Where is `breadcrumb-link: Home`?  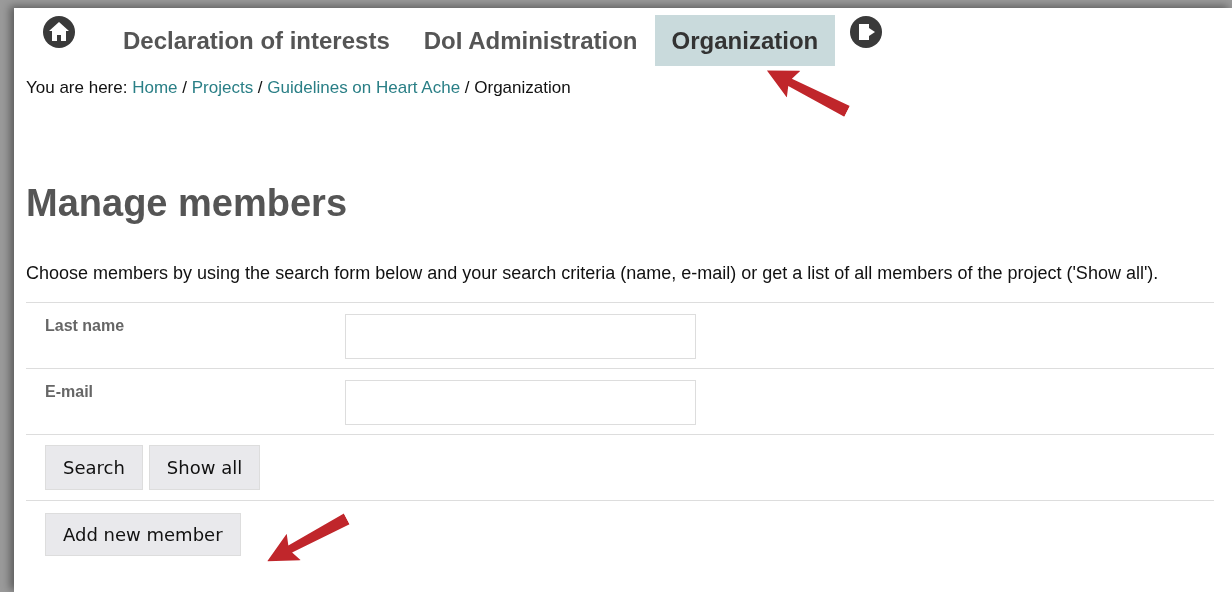 breadcrumb-link: Home is located at coordinates (155, 88).